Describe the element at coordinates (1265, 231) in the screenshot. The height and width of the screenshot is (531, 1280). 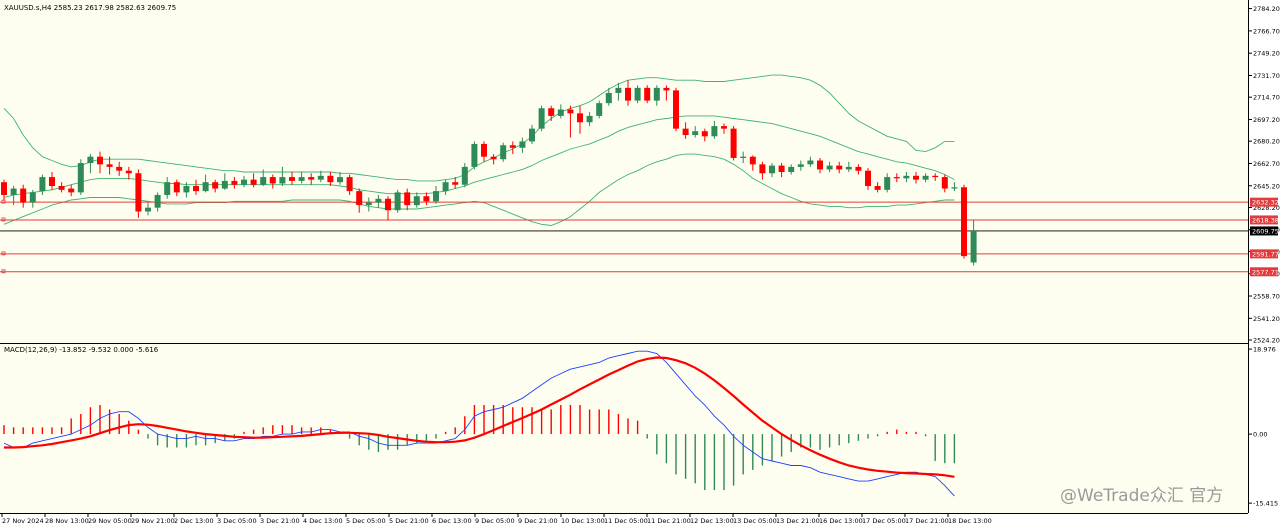
I see `current-price-label: 2609.75` at that location.